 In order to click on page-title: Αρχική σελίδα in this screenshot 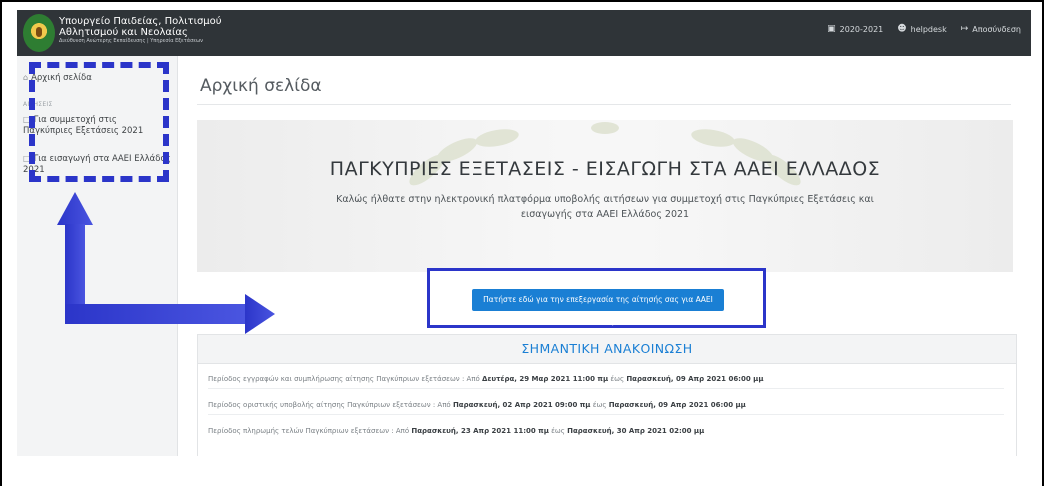, I will do `click(261, 86)`.